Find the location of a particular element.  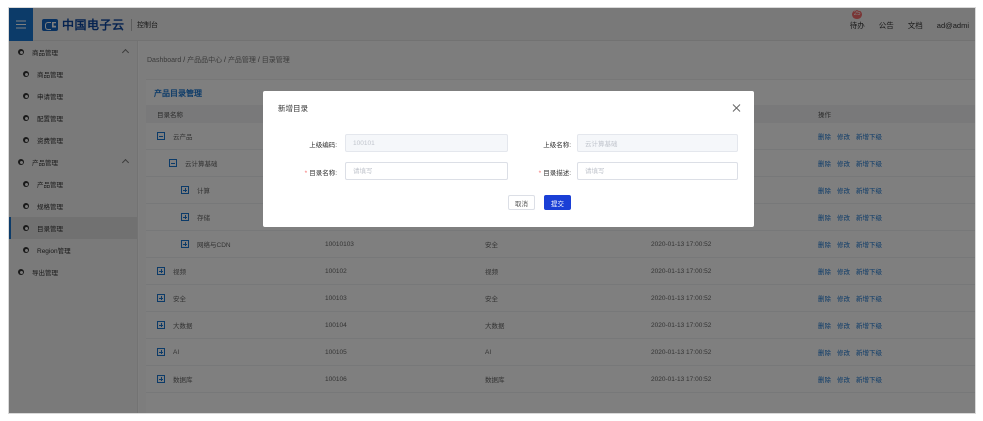

catalog-name-input is located at coordinates (426, 171).